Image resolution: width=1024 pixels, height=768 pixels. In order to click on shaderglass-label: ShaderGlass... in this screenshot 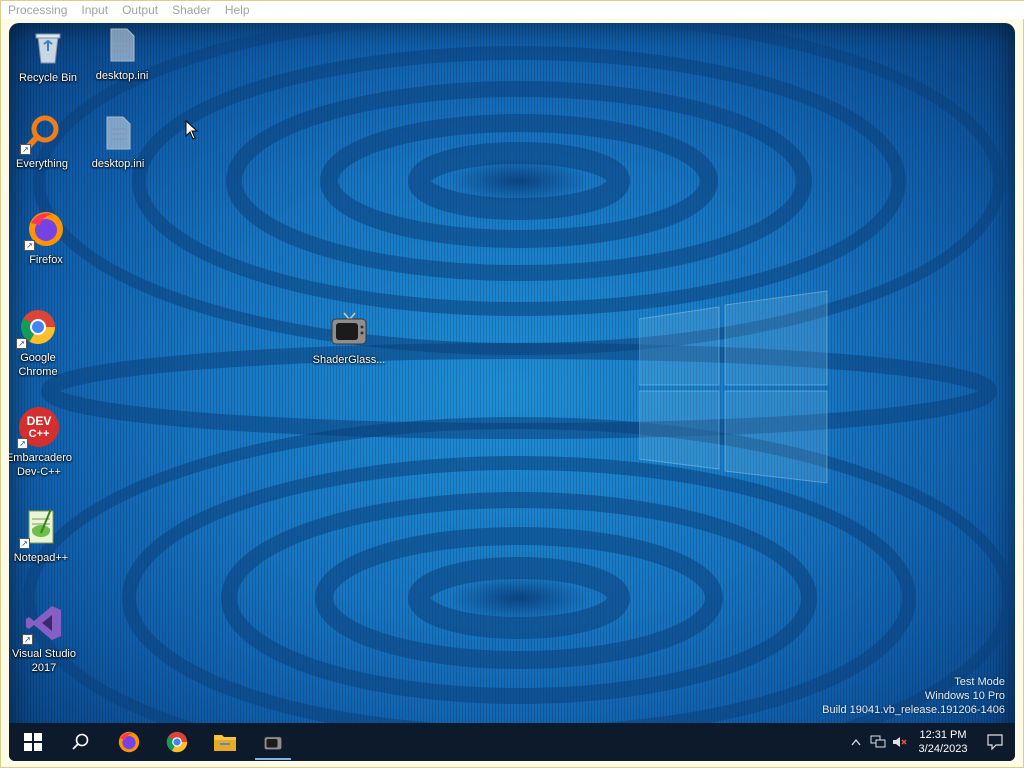, I will do `click(349, 360)`.